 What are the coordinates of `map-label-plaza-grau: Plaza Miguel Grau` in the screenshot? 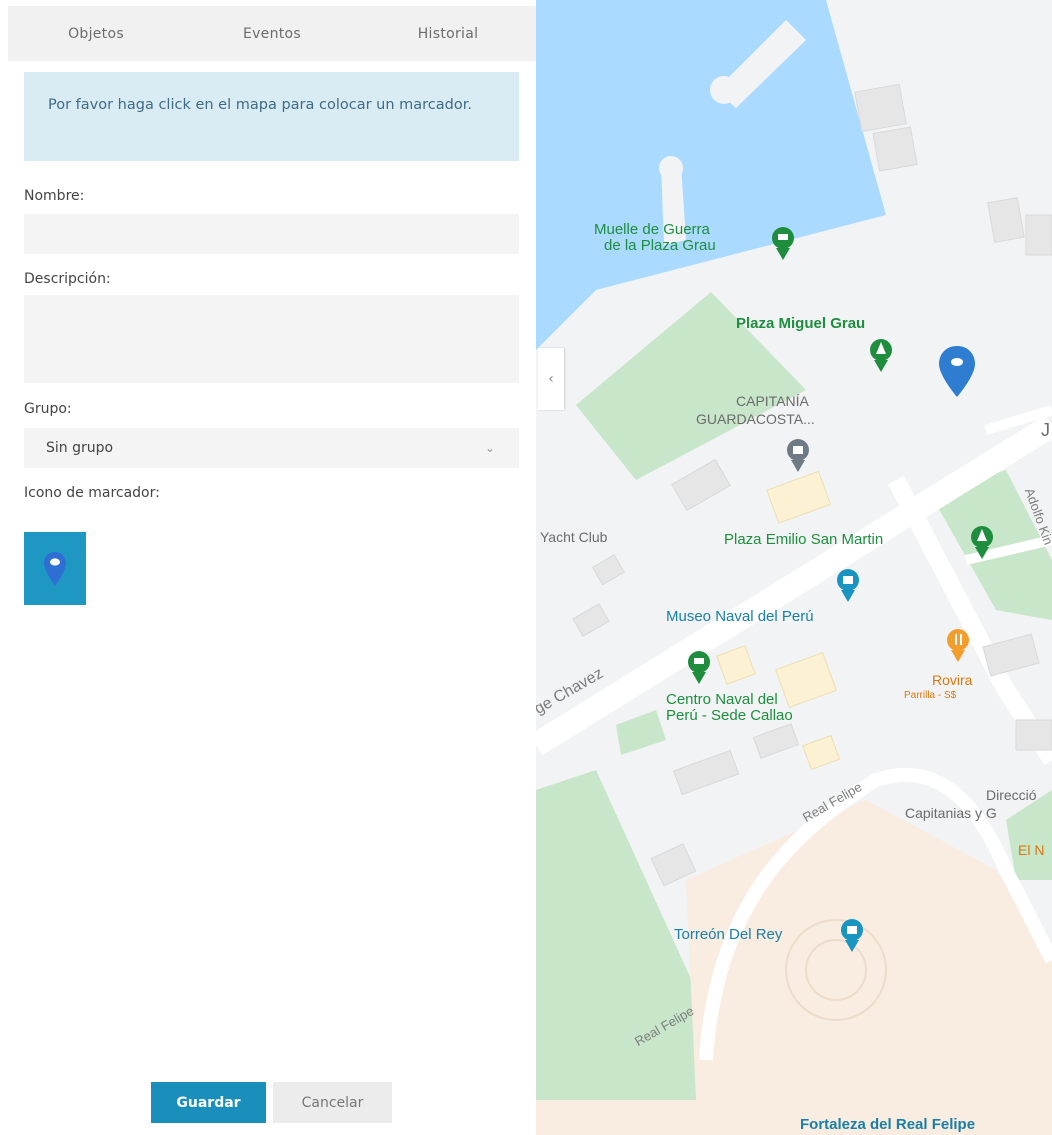 It's located at (801, 323).